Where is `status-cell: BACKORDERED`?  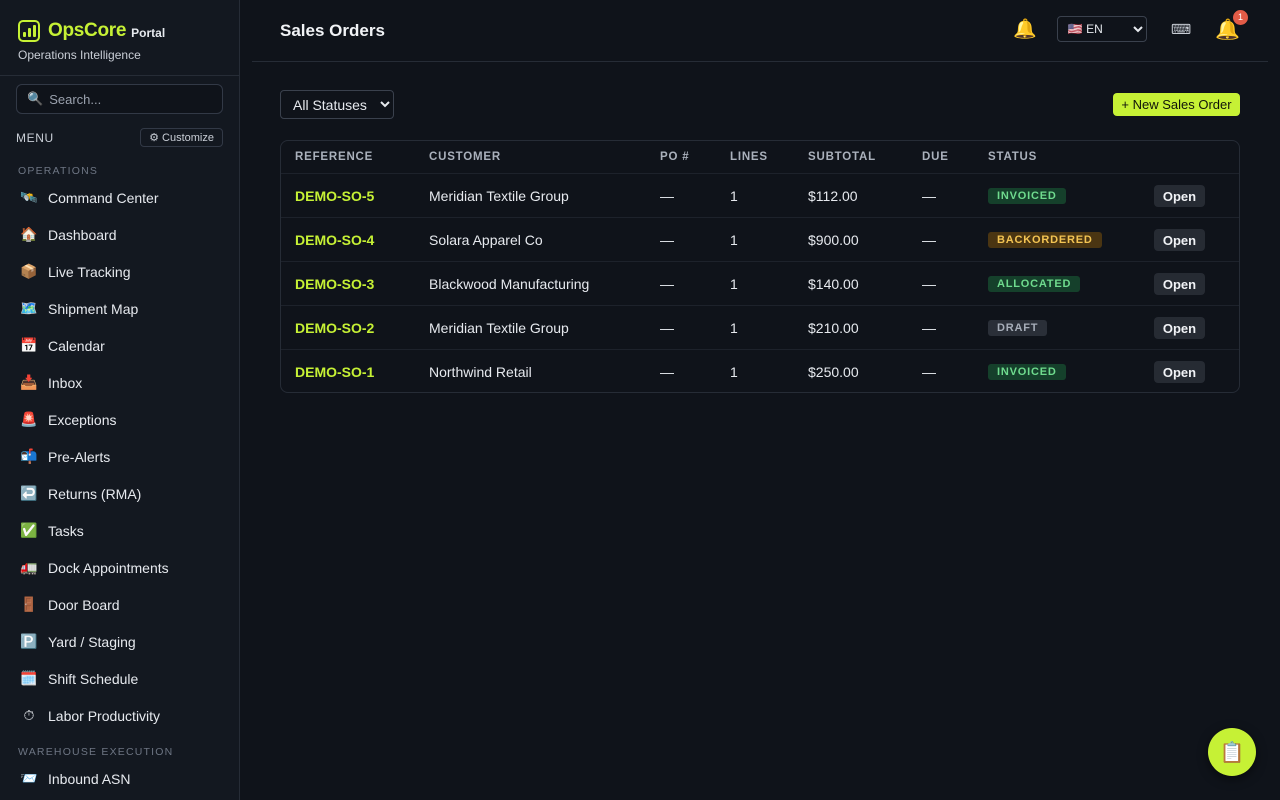 status-cell: BACKORDERED is located at coordinates (1045, 240).